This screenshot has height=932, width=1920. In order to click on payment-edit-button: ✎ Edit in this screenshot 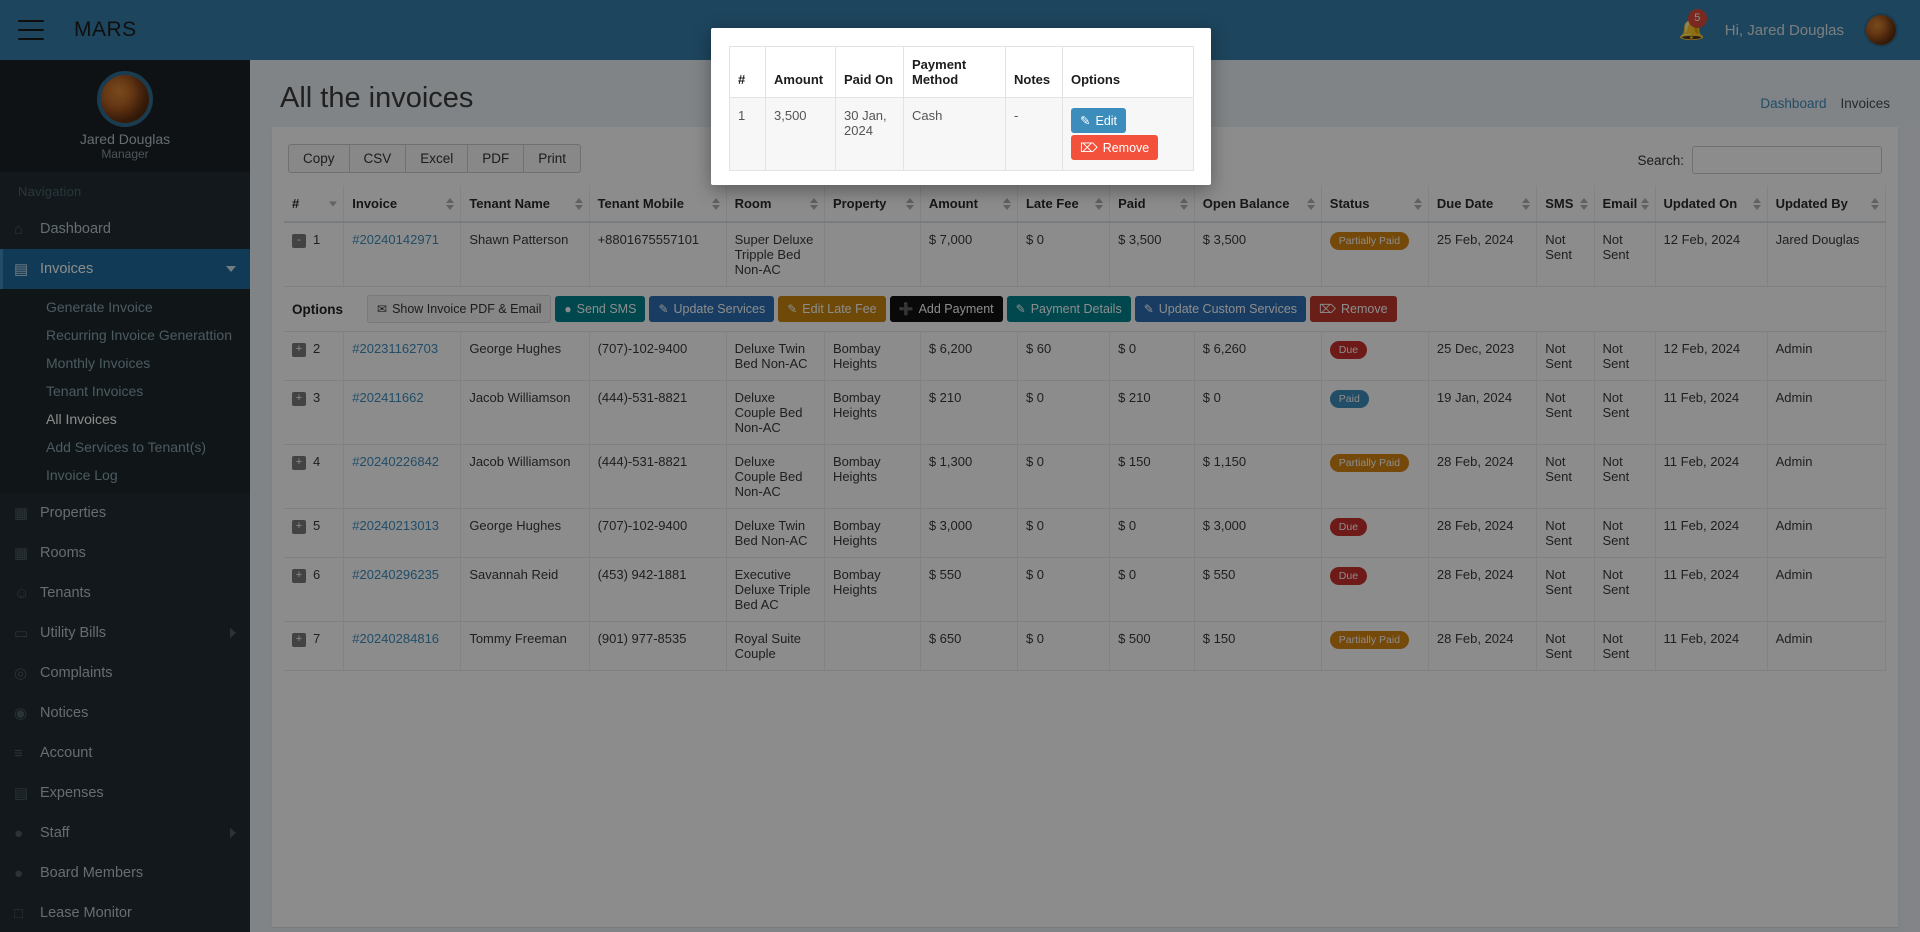, I will do `click(1099, 120)`.